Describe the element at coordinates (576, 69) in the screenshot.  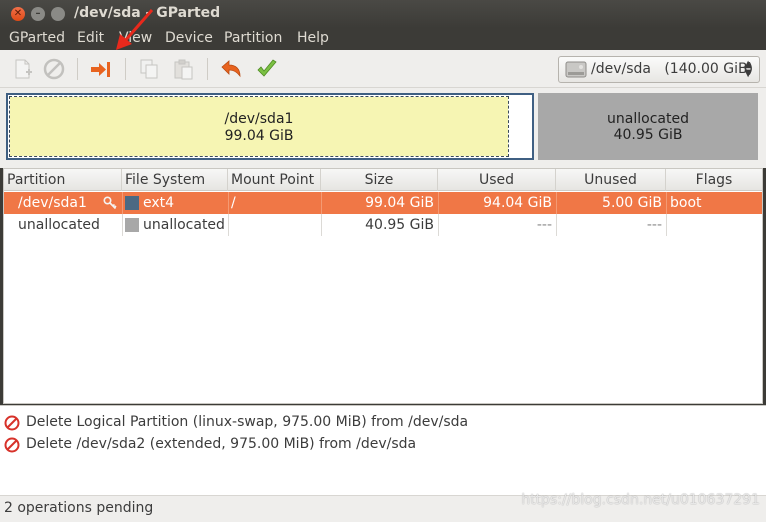
I see `hard-disk-icon` at that location.